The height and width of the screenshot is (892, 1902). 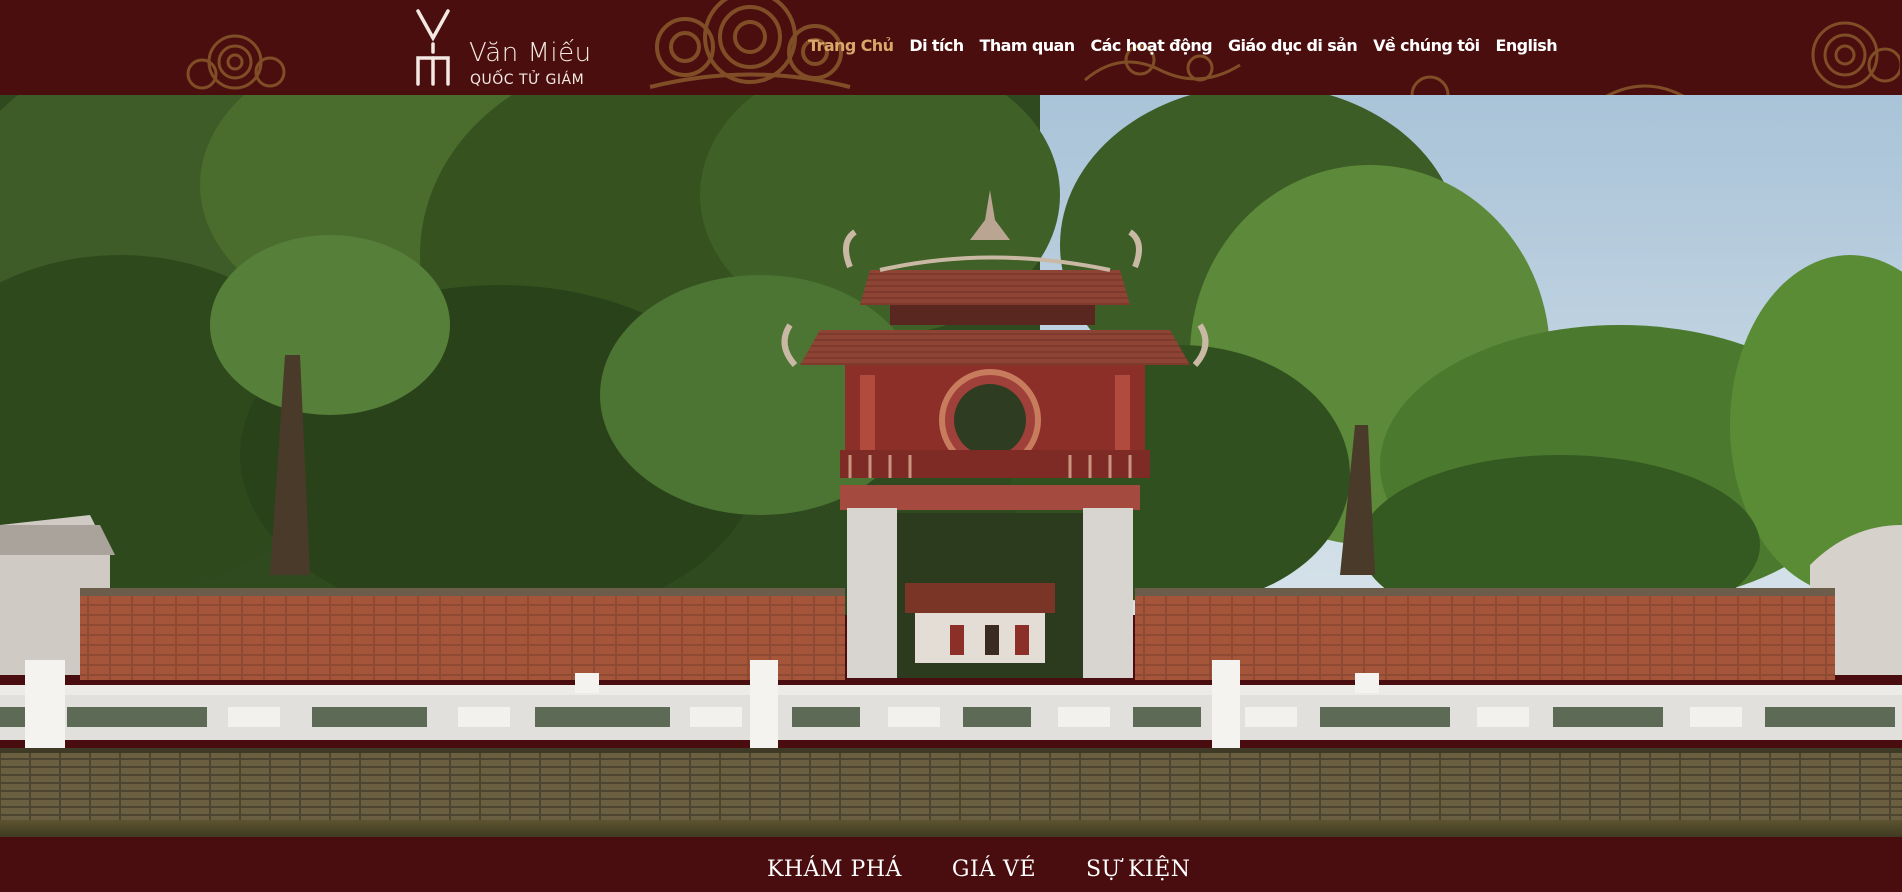 What do you see at coordinates (834, 869) in the screenshot?
I see `explore-link: KHÁM PHÁ` at bounding box center [834, 869].